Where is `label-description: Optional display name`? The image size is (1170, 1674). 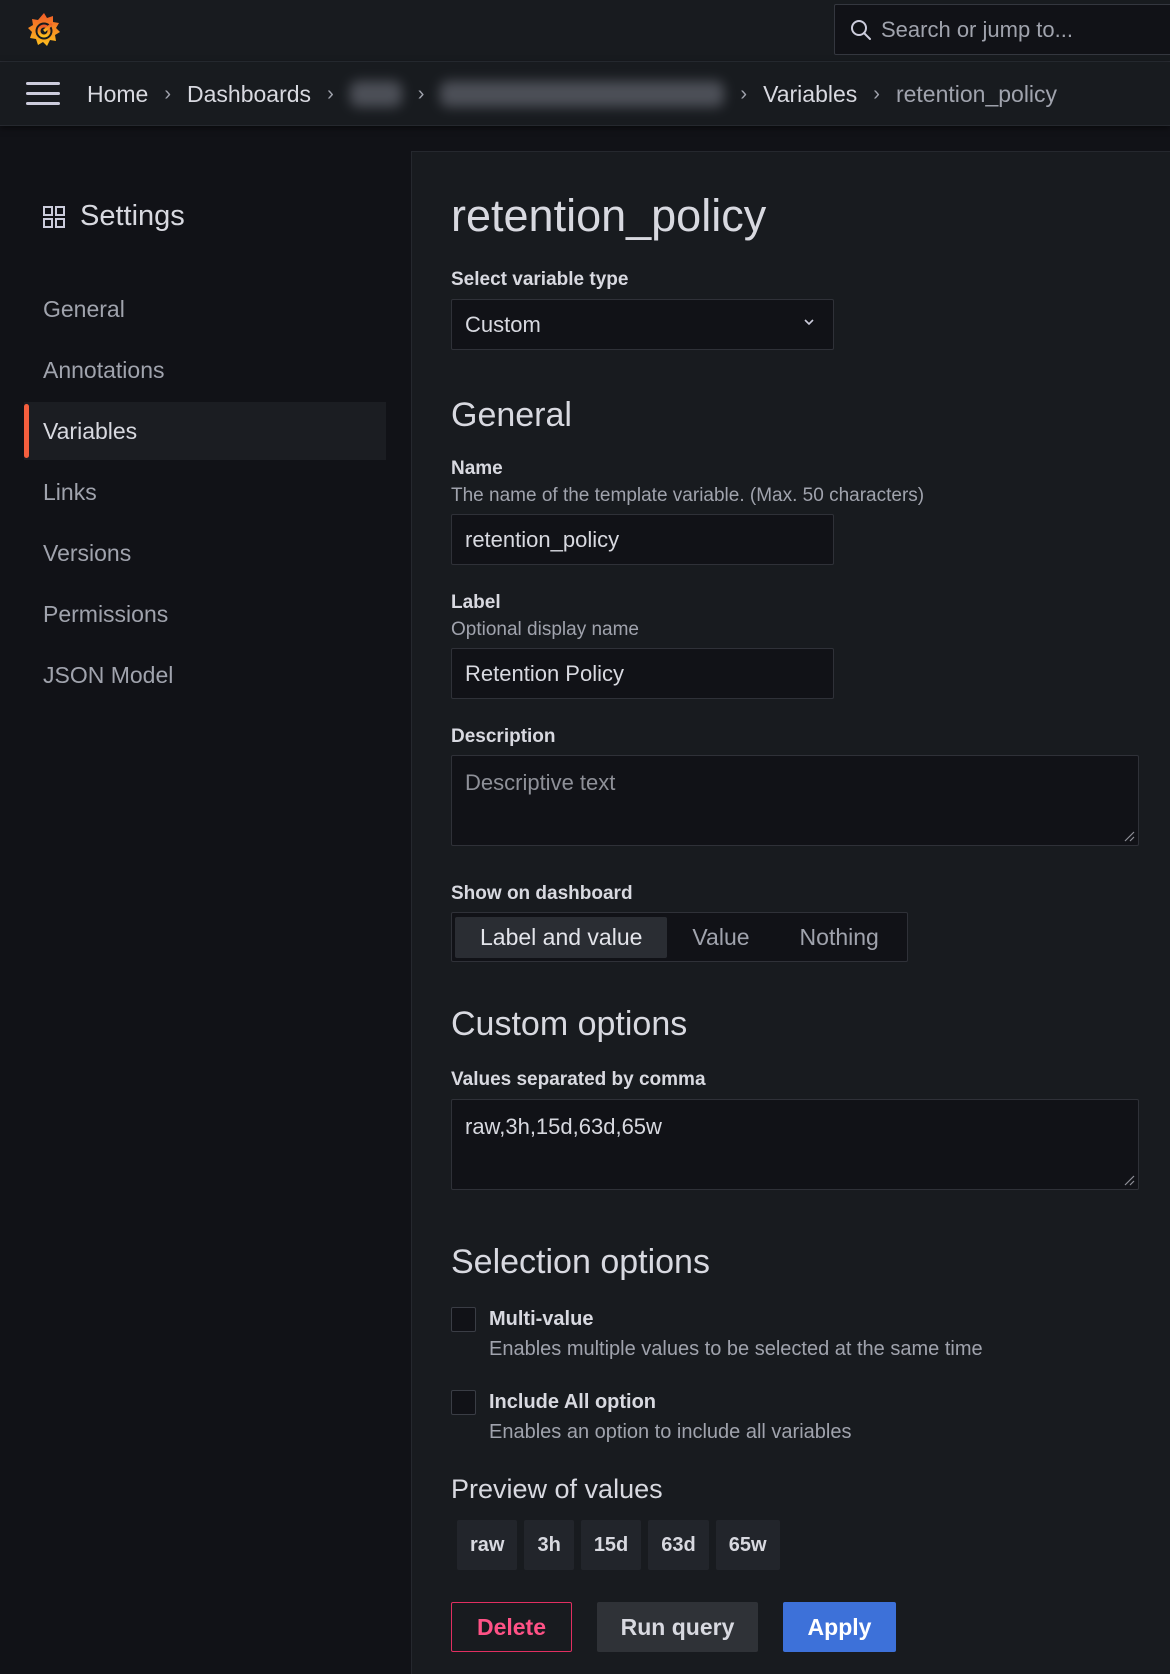
label-description: Optional display name is located at coordinates (545, 629).